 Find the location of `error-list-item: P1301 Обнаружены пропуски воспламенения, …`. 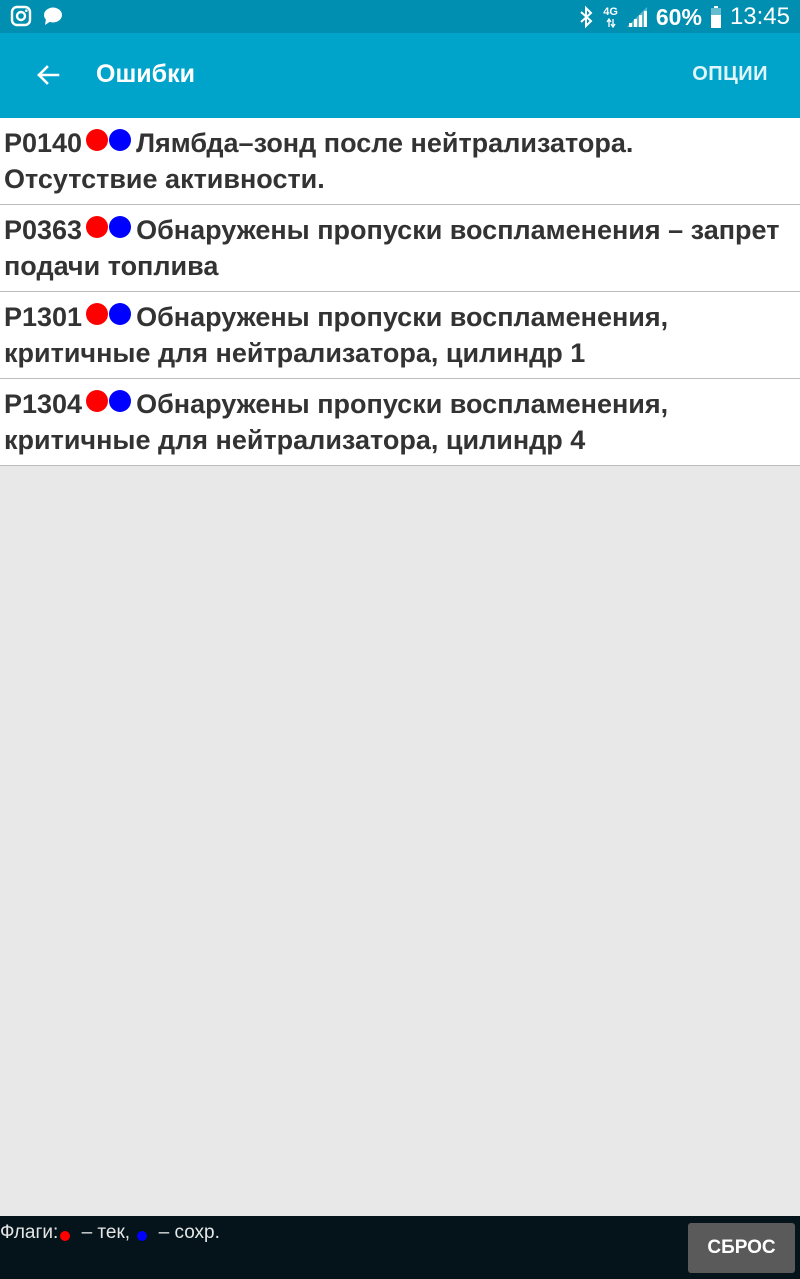

error-list-item: P1301 Обнаружены пропуски воспламенения, … is located at coordinates (400, 335).